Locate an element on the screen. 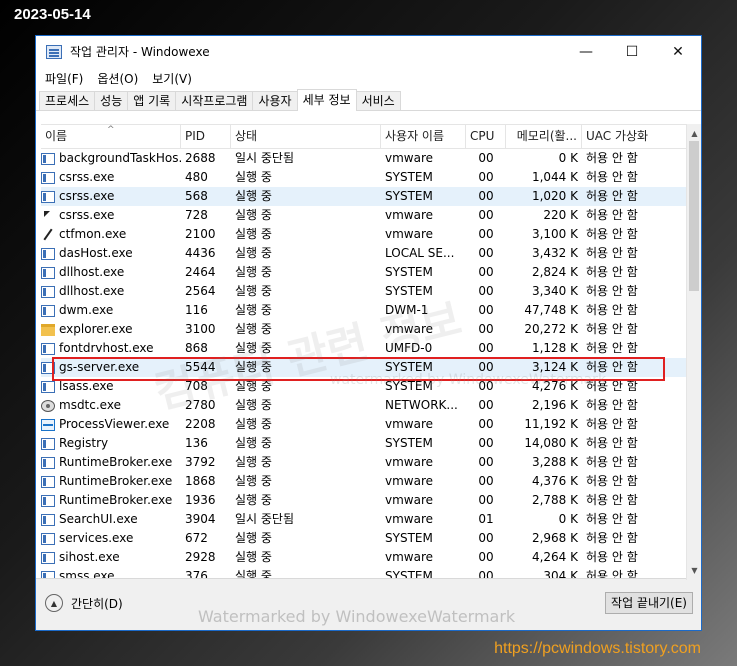  table-row: csrss.exe 728 실행 중 vmware 00 220 K 허용 안 함 is located at coordinates (371, 215).